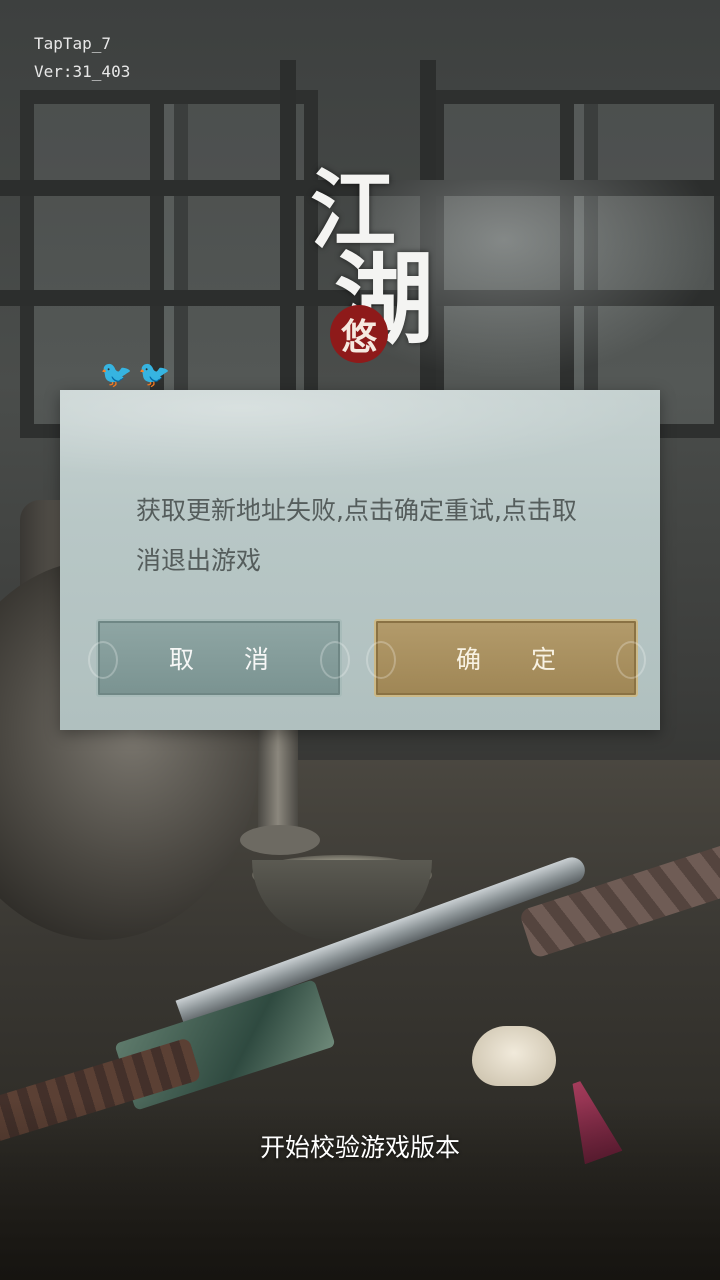 This screenshot has height=1280, width=720. What do you see at coordinates (82, 58) in the screenshot?
I see `version-info: TapTap_7 Ver:31_403` at bounding box center [82, 58].